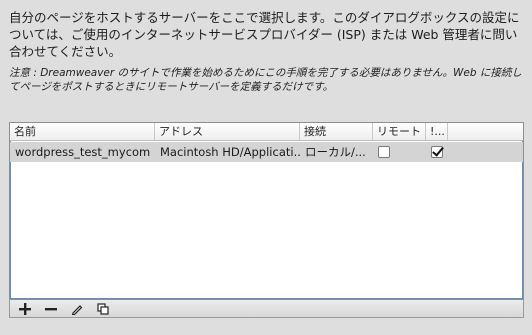 This screenshot has height=335, width=532. I want to click on add-server-button, so click(25, 309).